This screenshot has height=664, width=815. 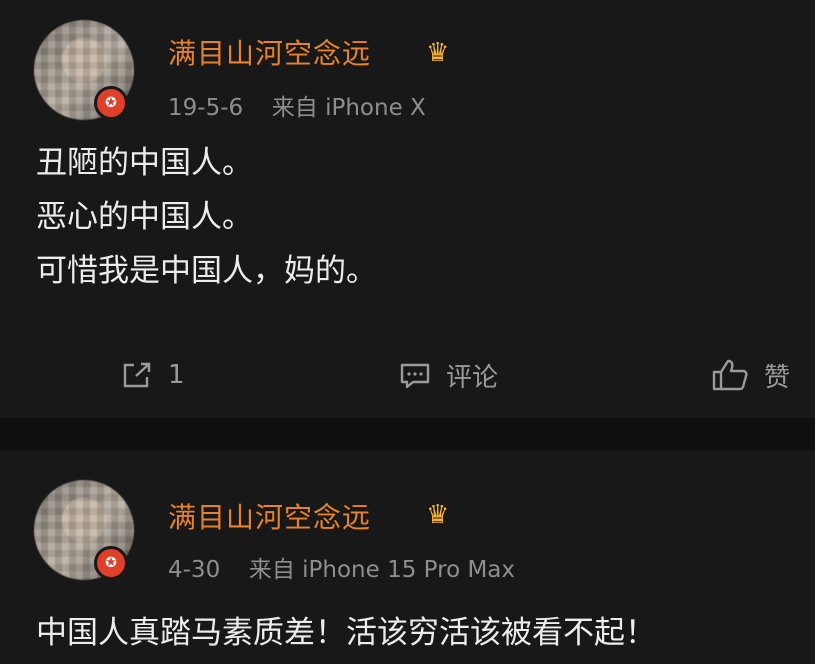 I want to click on comment-label: 评论, so click(x=472, y=377).